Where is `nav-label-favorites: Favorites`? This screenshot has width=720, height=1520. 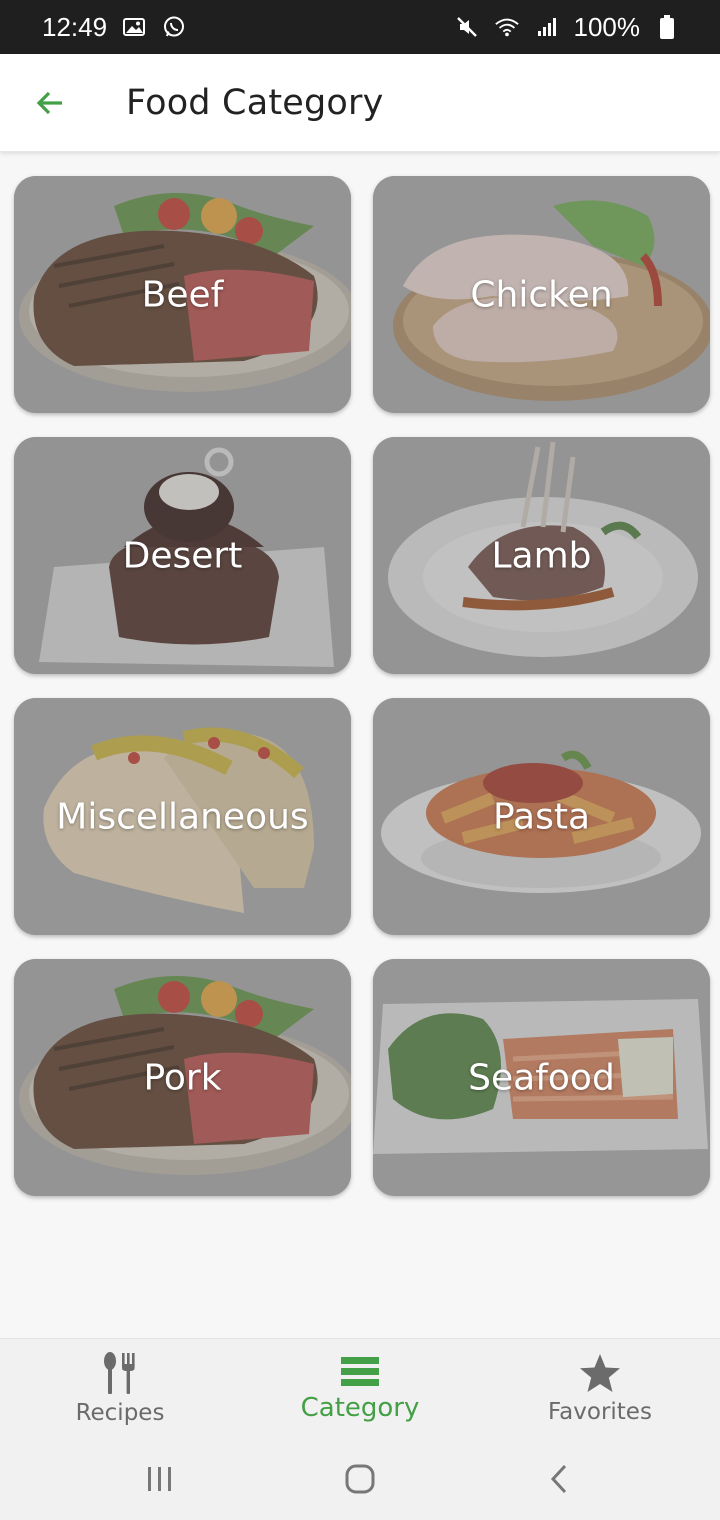 nav-label-favorites: Favorites is located at coordinates (600, 1411).